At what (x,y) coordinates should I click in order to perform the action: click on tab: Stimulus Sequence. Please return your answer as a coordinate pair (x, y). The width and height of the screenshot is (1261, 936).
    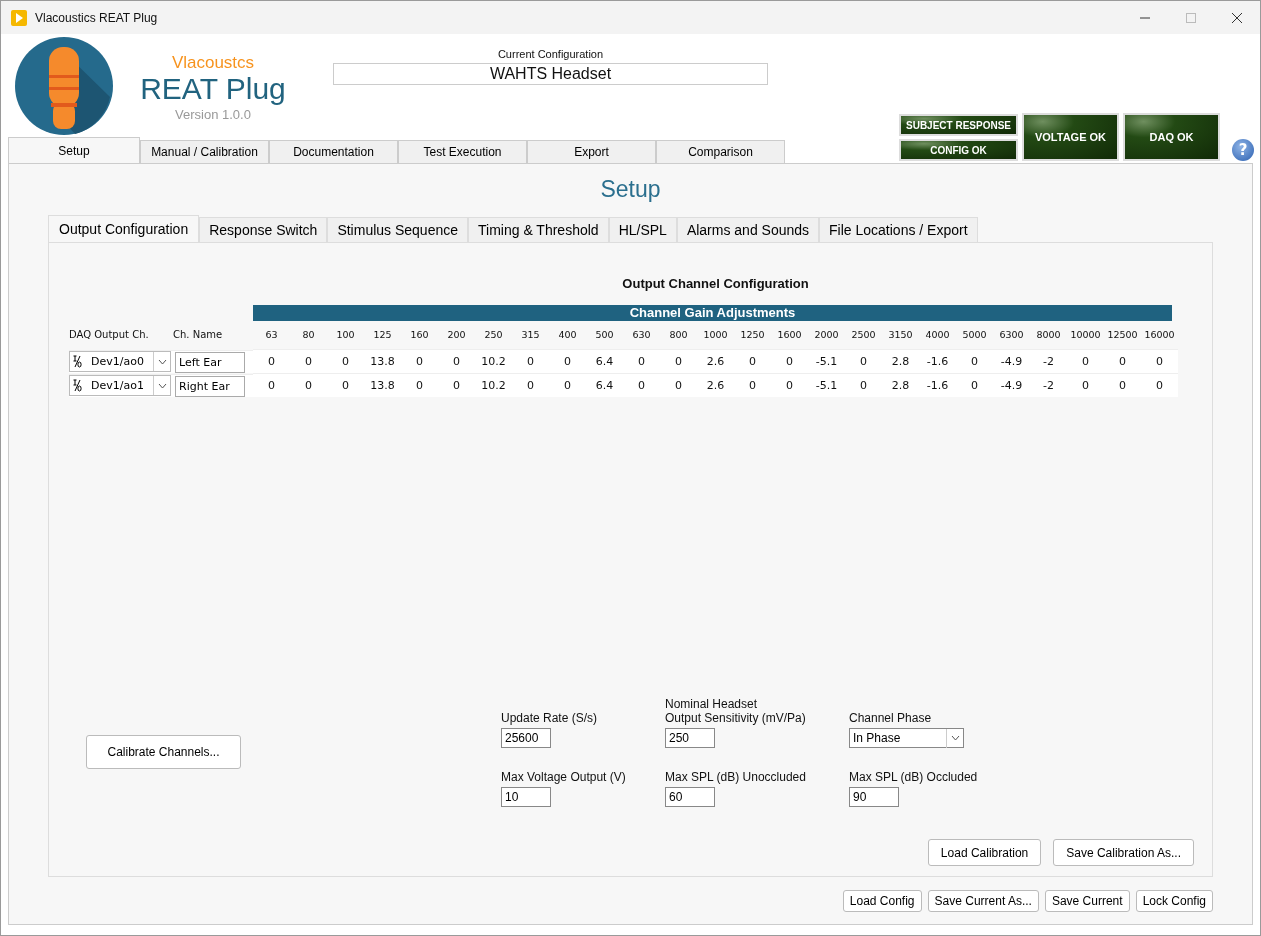
    Looking at the image, I should click on (397, 229).